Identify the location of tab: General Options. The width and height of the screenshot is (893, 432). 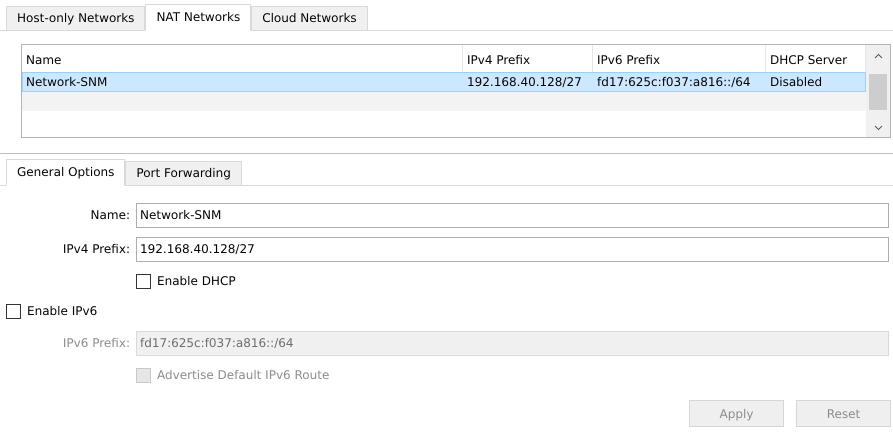
(66, 172).